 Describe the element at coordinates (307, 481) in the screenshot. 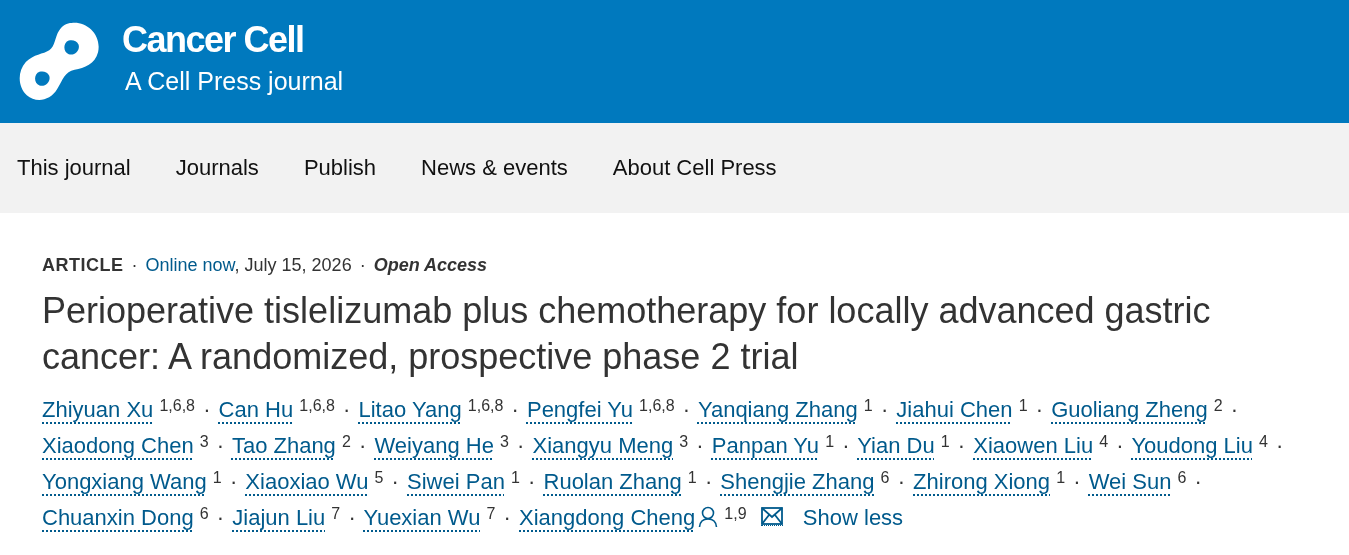

I see `author-link: Xiaoxiao Wu` at that location.